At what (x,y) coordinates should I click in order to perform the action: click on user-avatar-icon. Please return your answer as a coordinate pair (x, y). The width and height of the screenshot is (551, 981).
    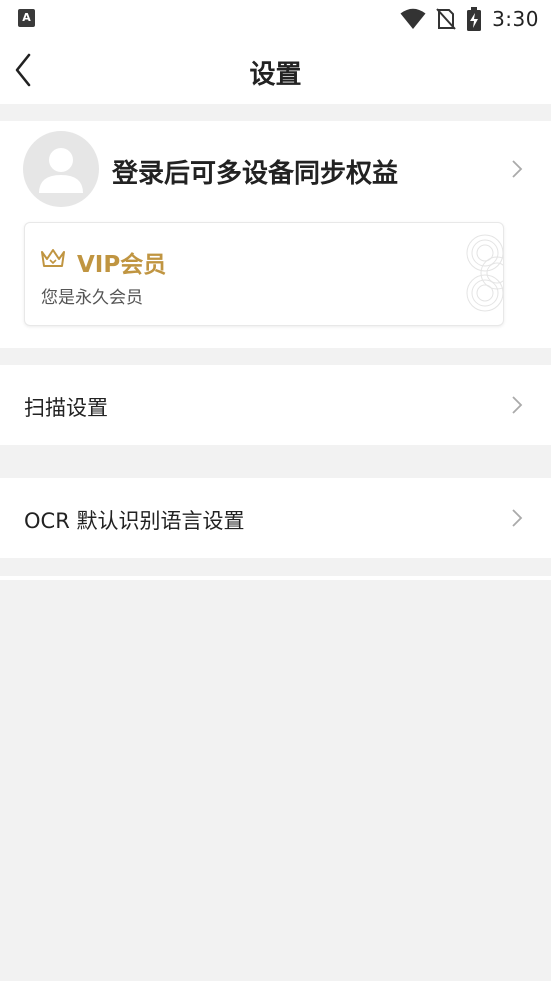
    Looking at the image, I should click on (61, 169).